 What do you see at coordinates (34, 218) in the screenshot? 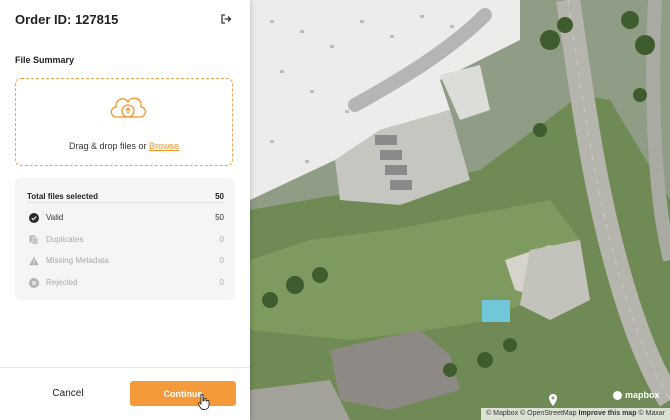
I see `check-circle-icon` at bounding box center [34, 218].